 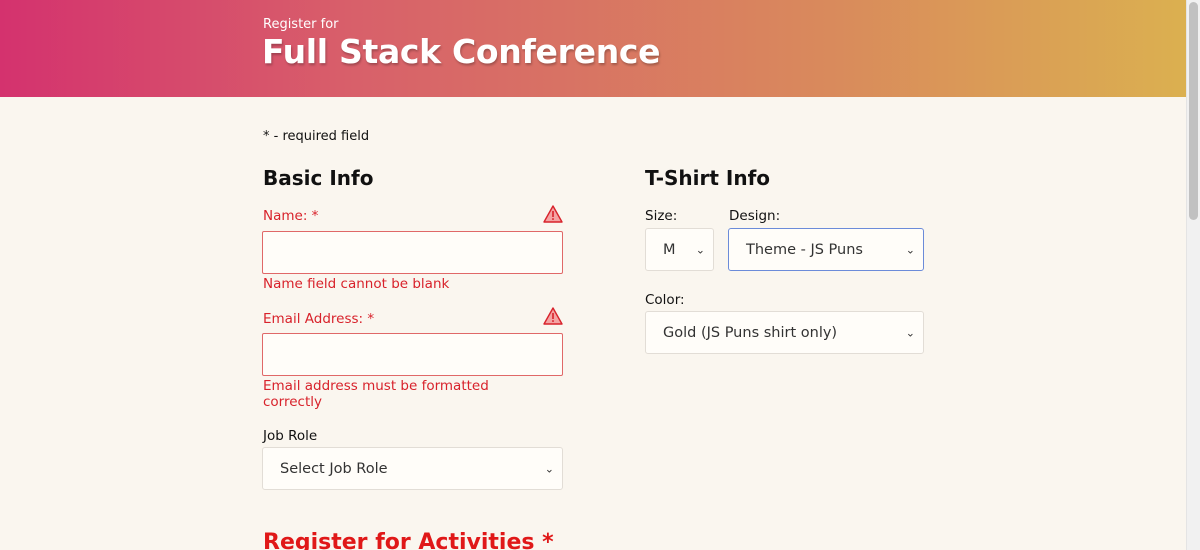 I want to click on design-select: Theme - JS Puns ⌄, so click(x=826, y=249).